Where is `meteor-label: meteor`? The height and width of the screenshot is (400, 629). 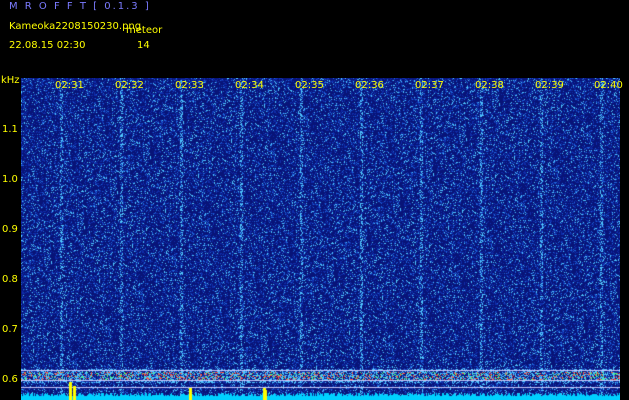
meteor-label: meteor is located at coordinates (144, 30).